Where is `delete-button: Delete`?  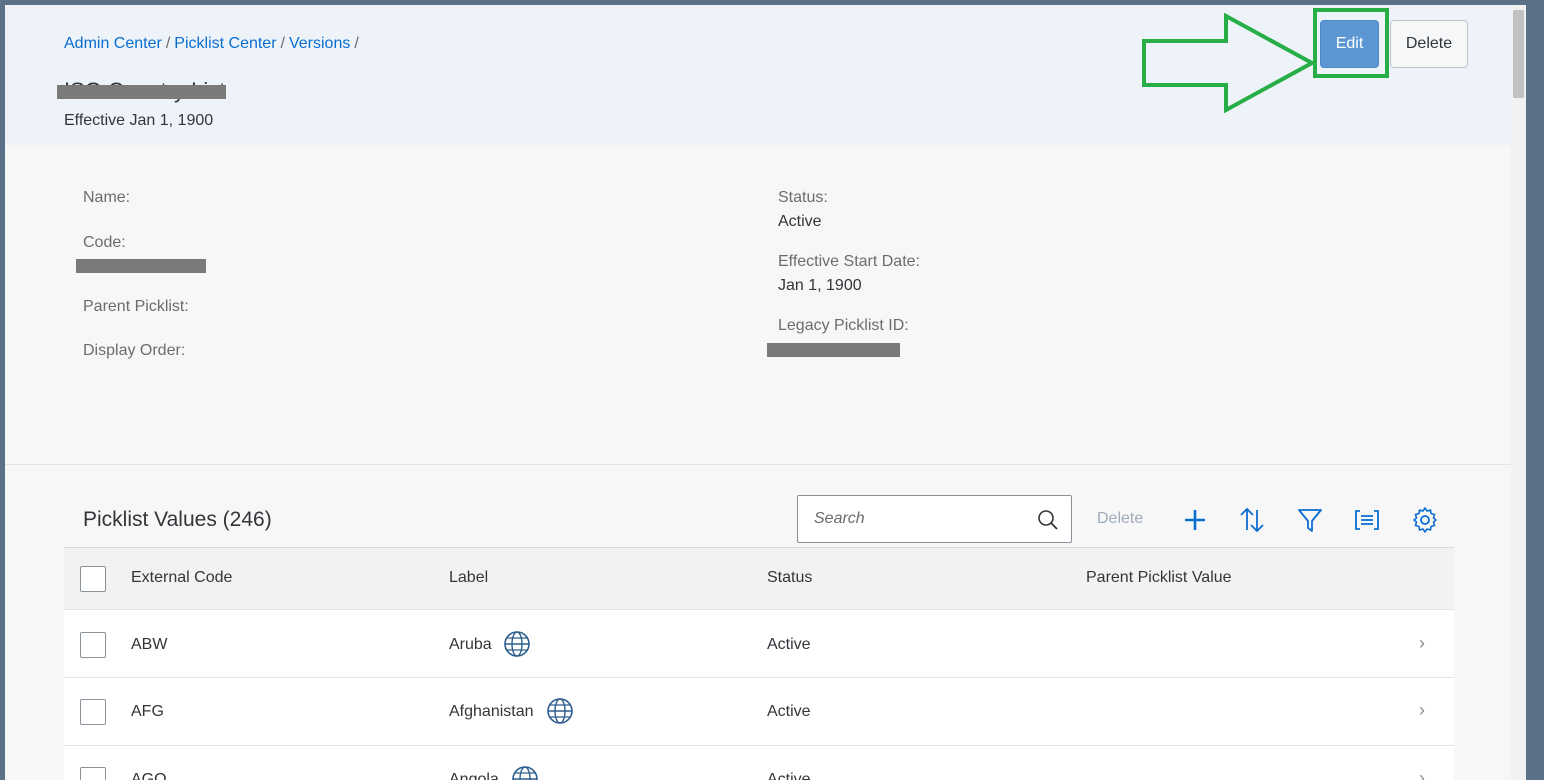 delete-button: Delete is located at coordinates (1429, 44).